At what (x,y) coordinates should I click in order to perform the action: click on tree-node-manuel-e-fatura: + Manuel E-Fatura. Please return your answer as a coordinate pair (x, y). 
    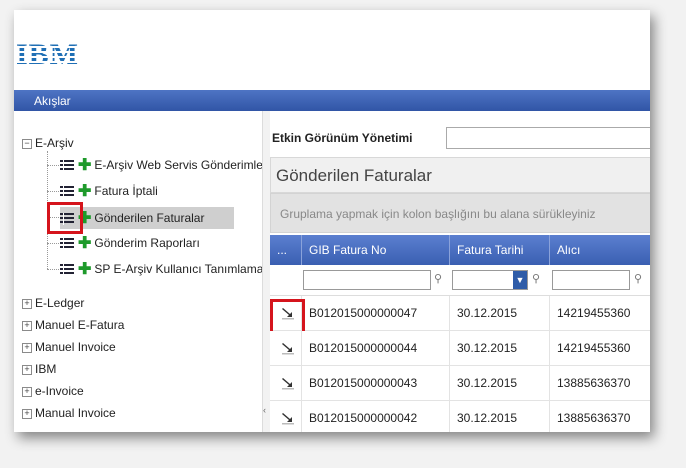
    Looking at the image, I should click on (73, 325).